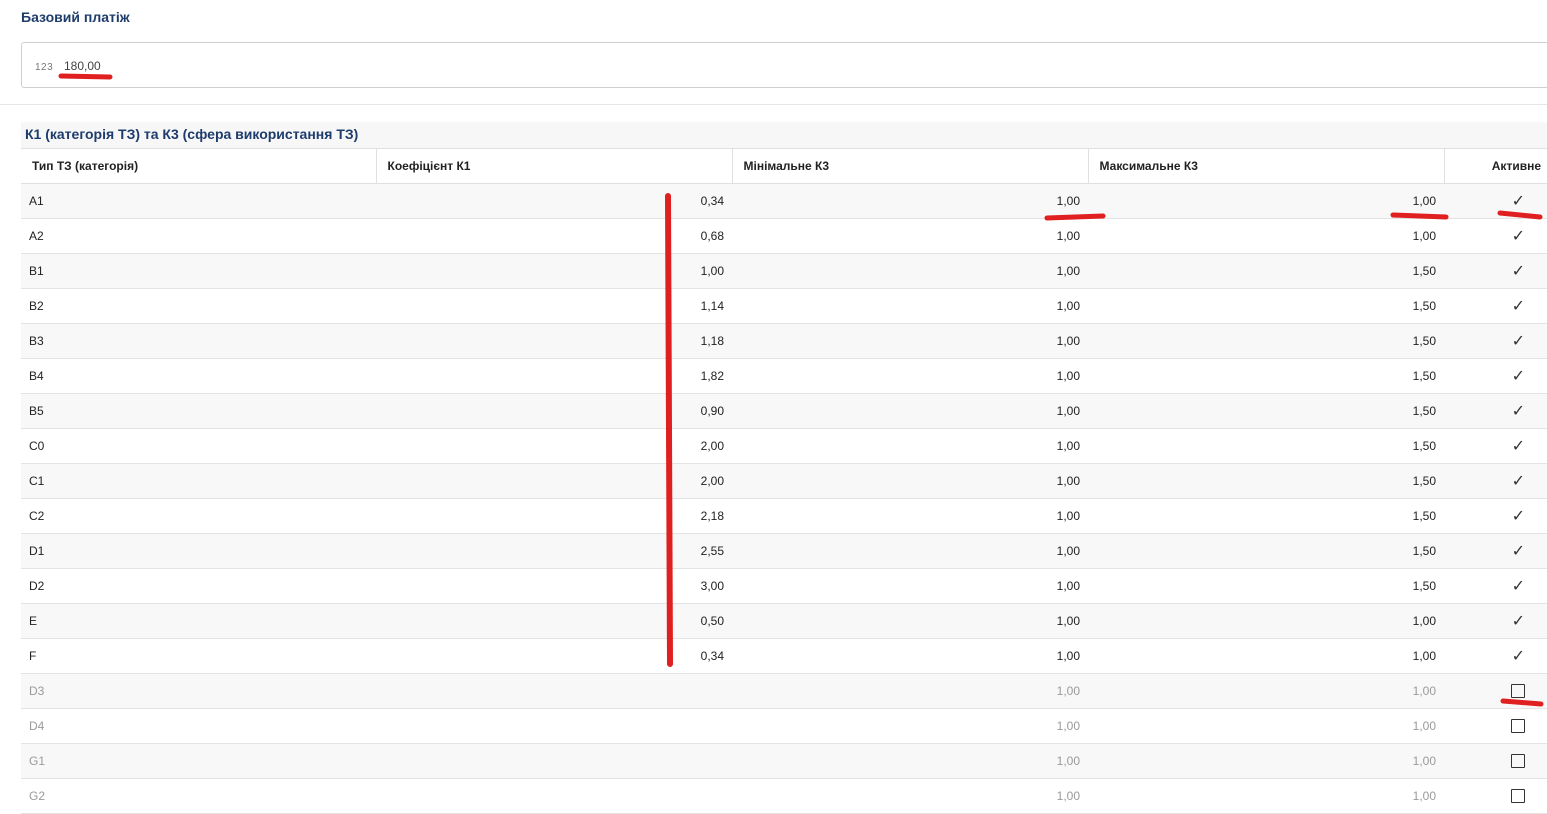 This screenshot has width=1547, height=814. What do you see at coordinates (1495, 166) in the screenshot?
I see `column-header-active: Активне` at bounding box center [1495, 166].